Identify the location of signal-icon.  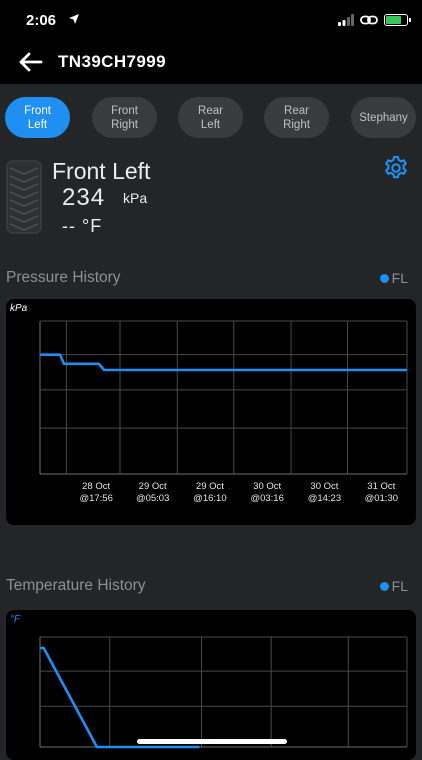
(346, 20).